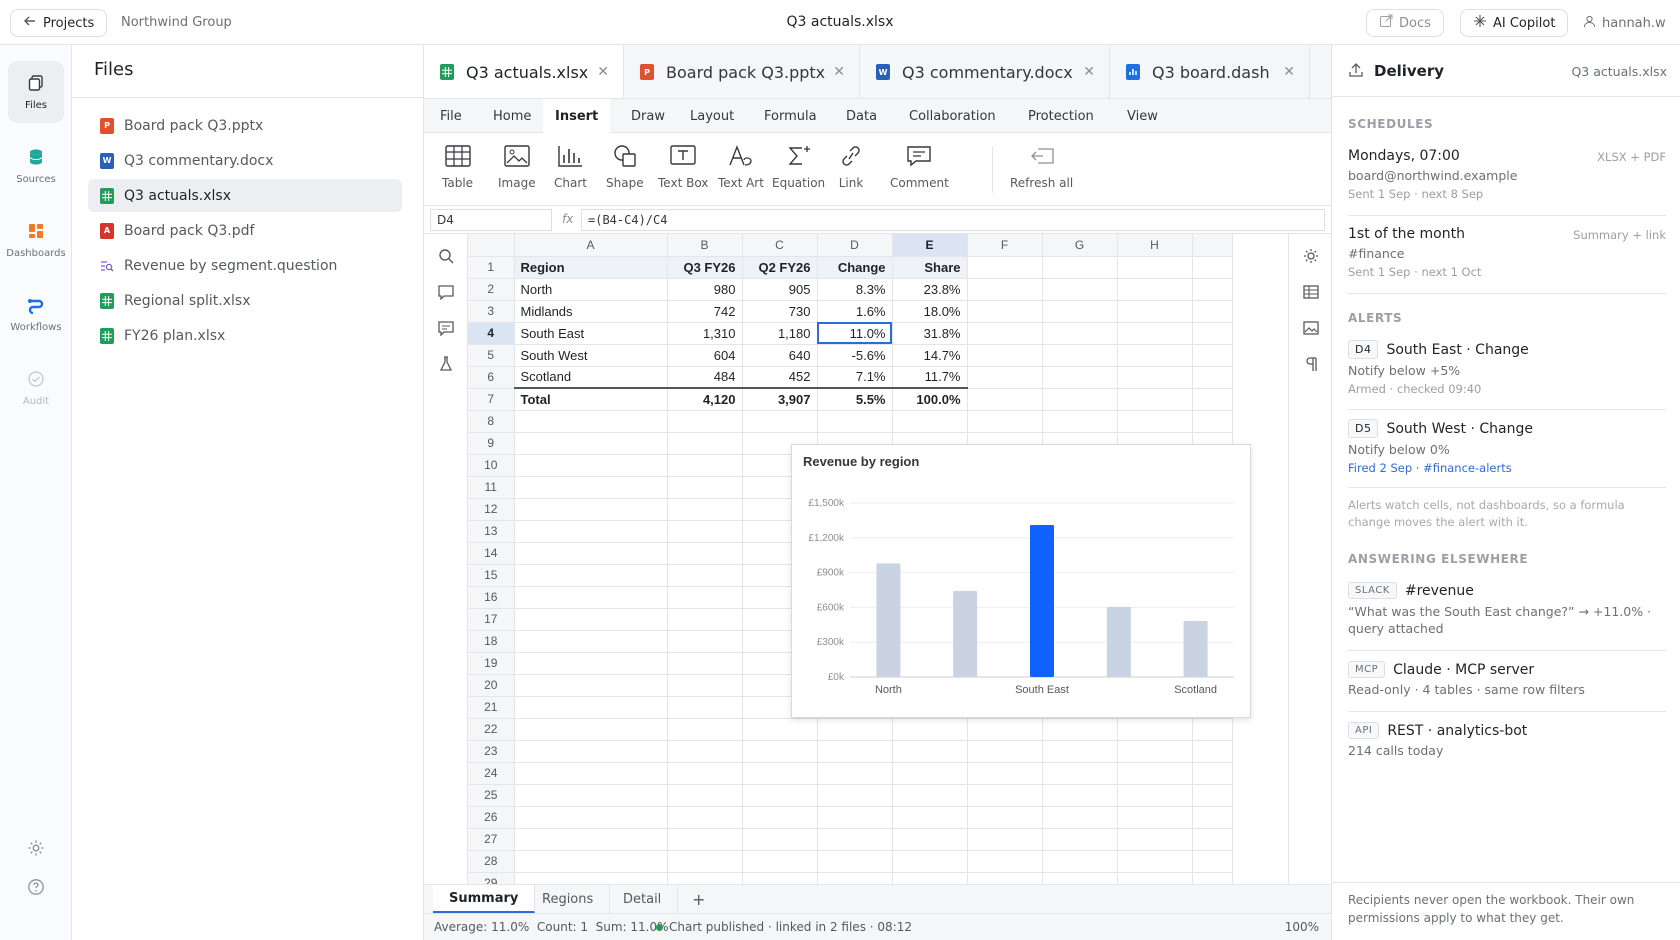  What do you see at coordinates (1142, 116) in the screenshot?
I see `ribbon-tab-view: View` at bounding box center [1142, 116].